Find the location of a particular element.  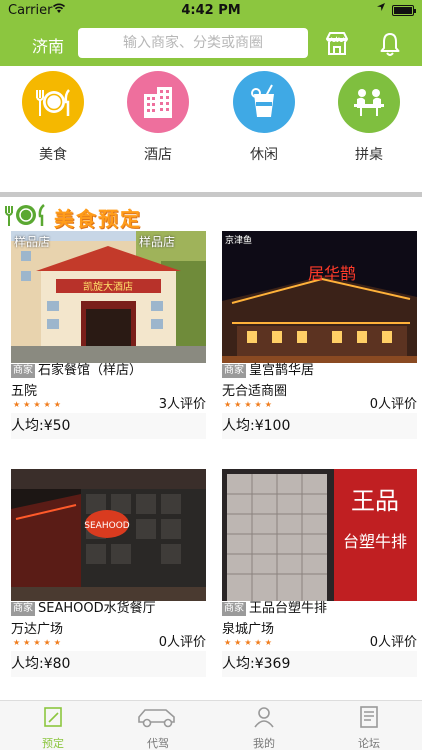

restaurant-photo: SEAHOOD is located at coordinates (108, 535).